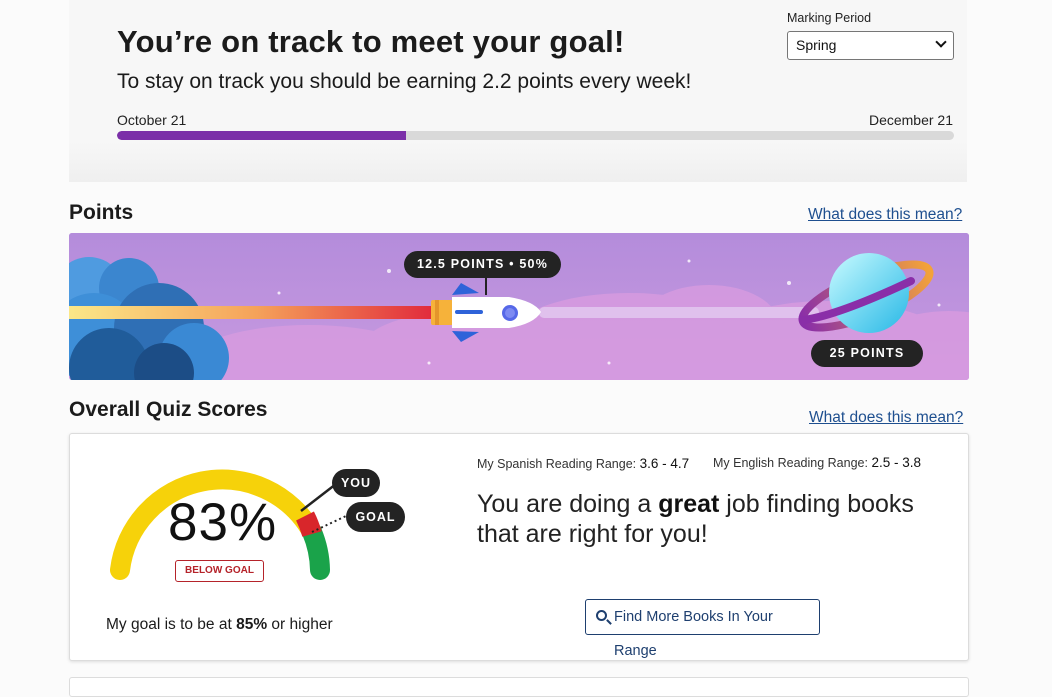 The height and width of the screenshot is (697, 1052). I want to click on goal-progress-bar, so click(535, 135).